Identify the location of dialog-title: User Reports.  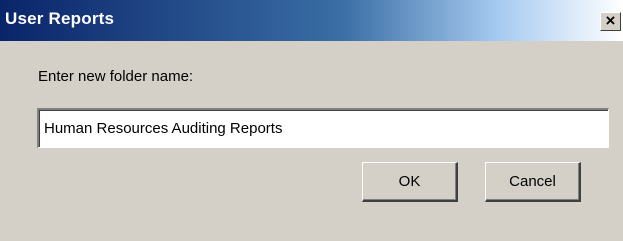
(60, 18).